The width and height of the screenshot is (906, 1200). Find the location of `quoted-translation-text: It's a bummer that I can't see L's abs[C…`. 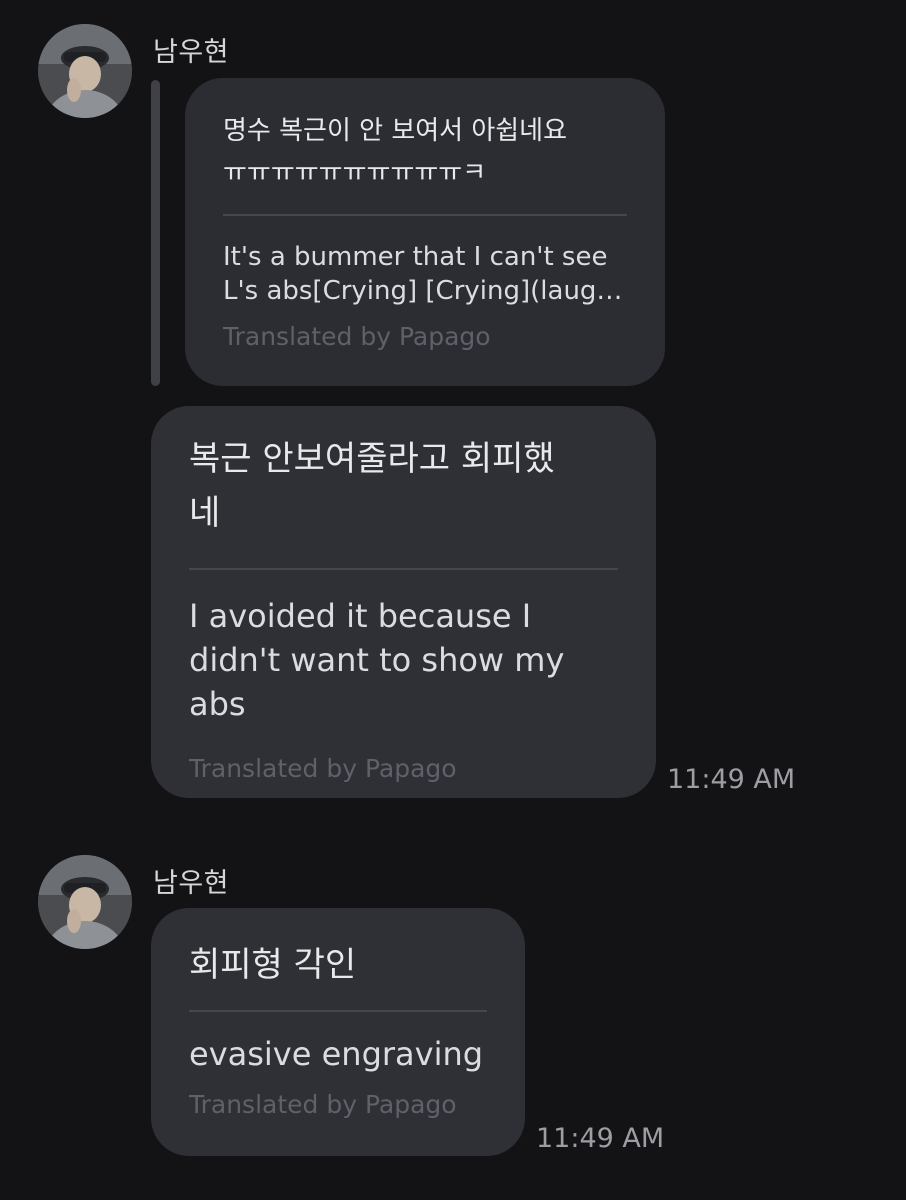

quoted-translation-text: It's a bummer that I can't see L's abs[C… is located at coordinates (425, 274).